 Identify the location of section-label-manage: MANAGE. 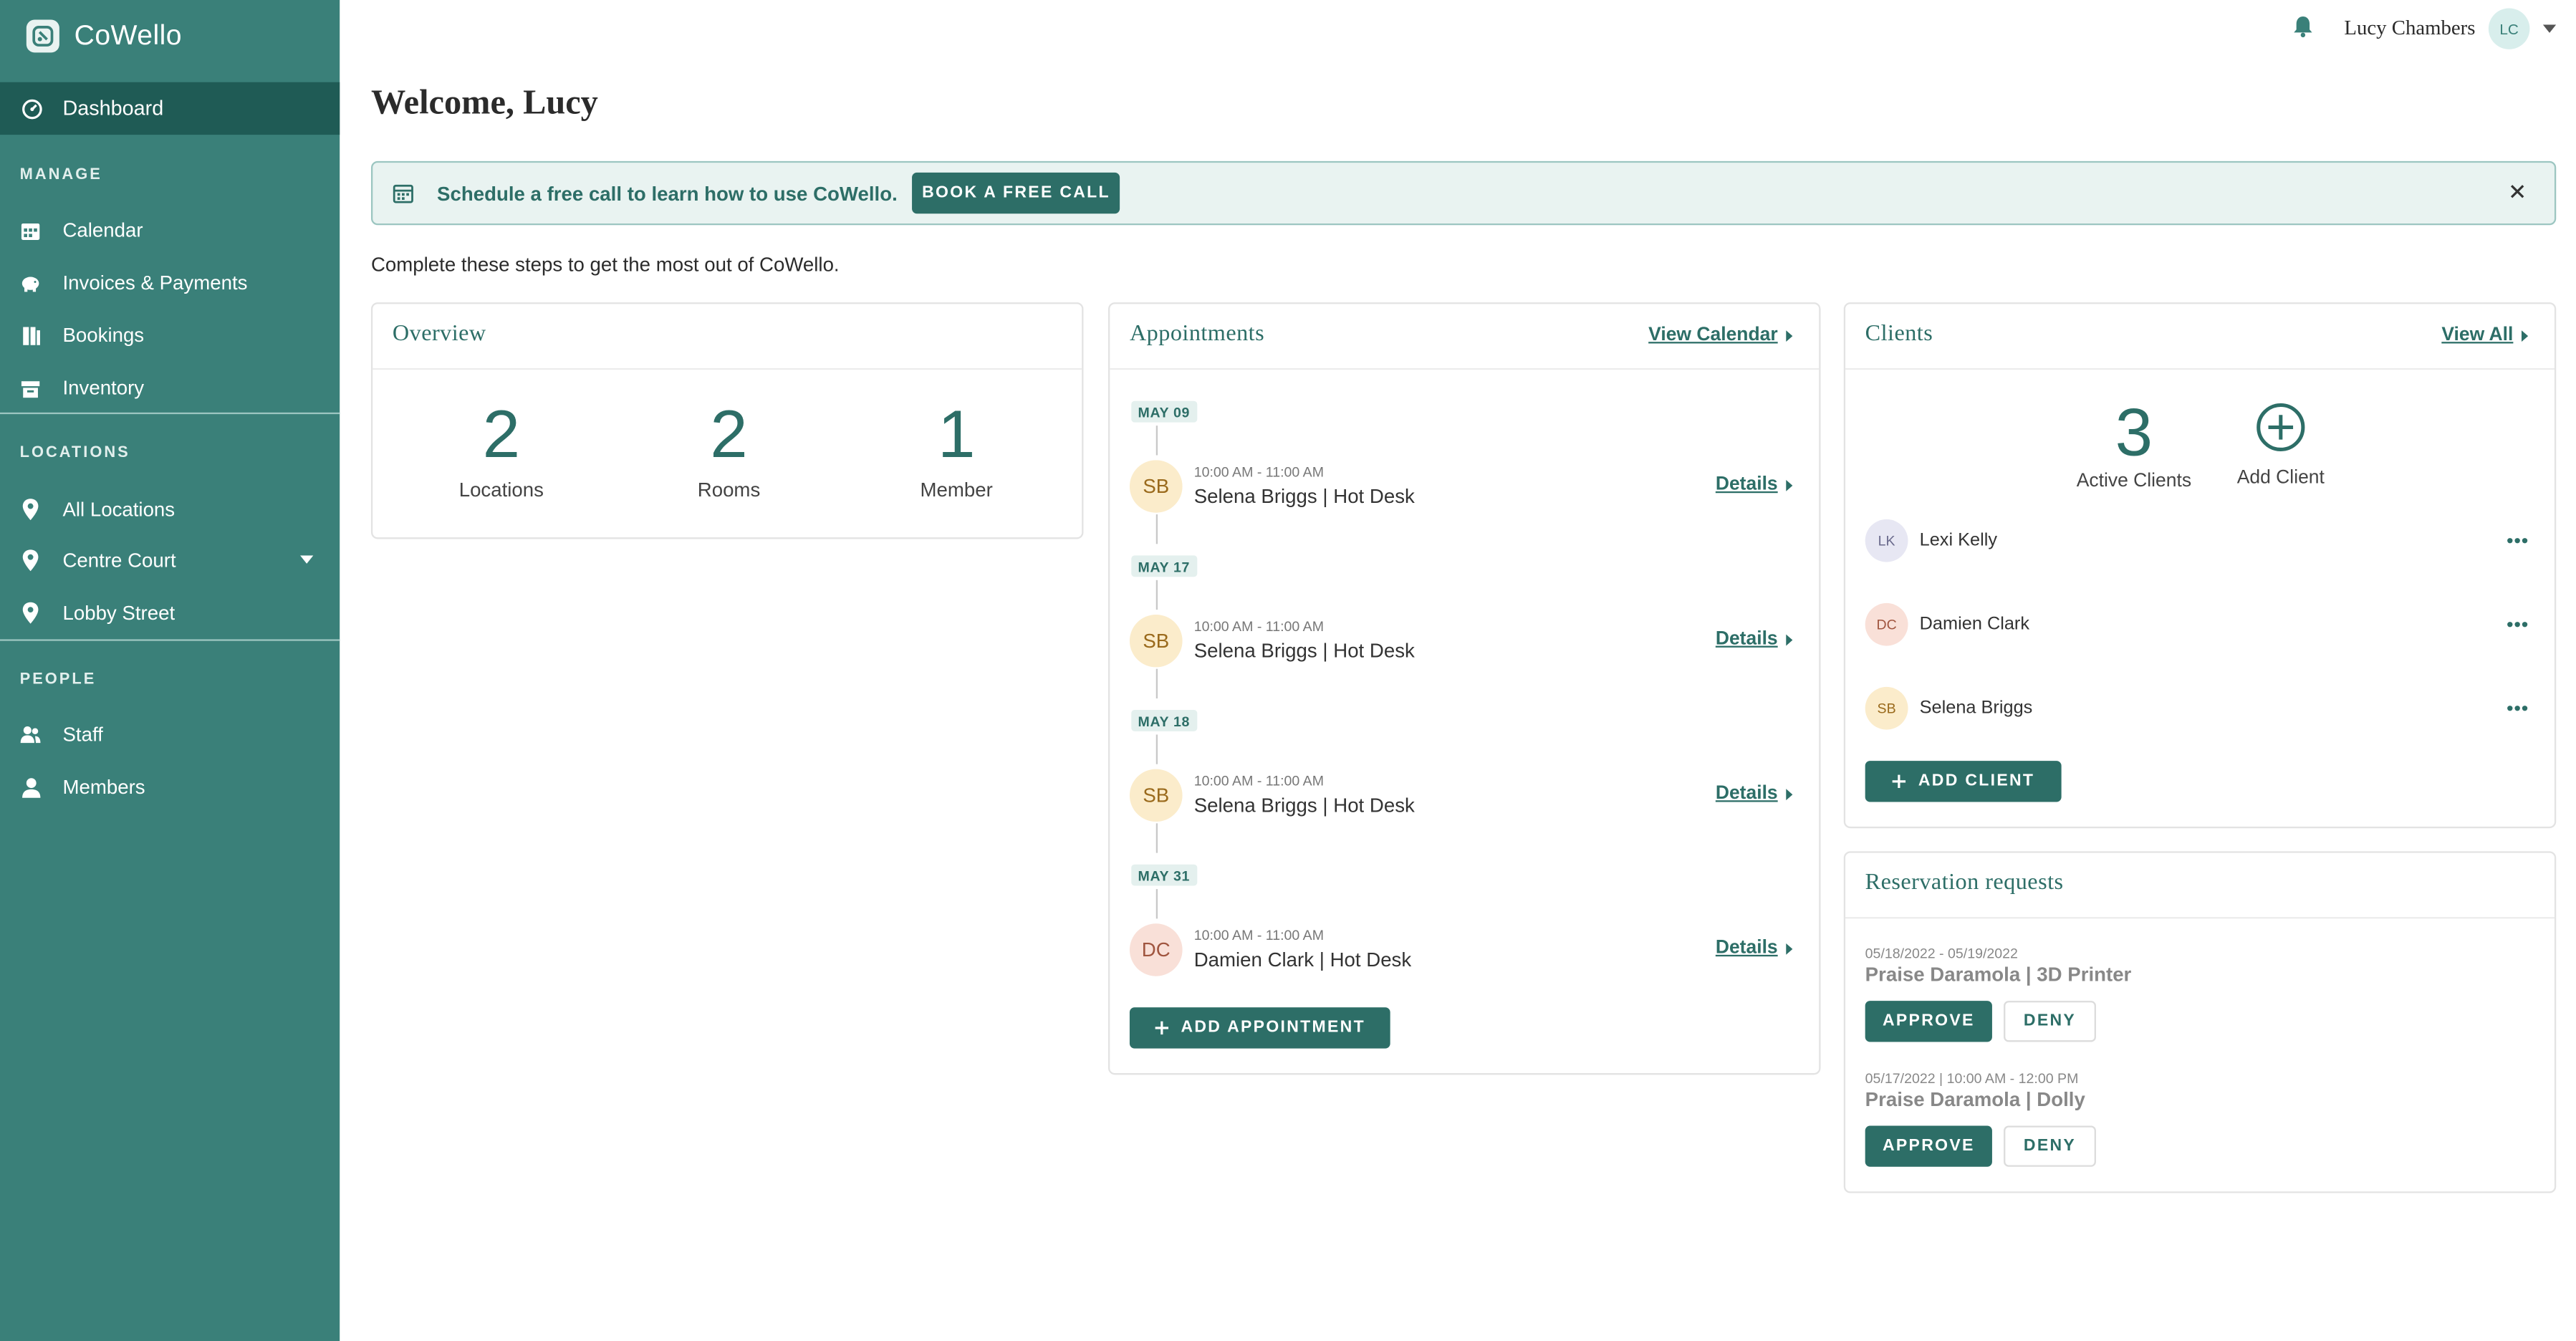
(61, 174).